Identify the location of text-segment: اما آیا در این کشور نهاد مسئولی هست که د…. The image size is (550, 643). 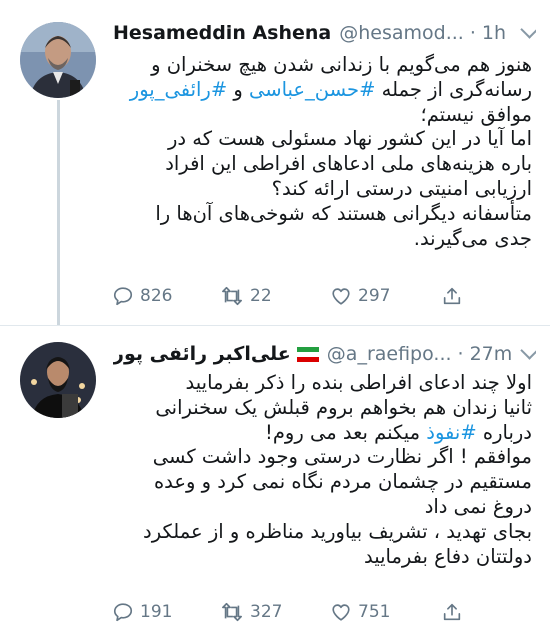
(349, 139).